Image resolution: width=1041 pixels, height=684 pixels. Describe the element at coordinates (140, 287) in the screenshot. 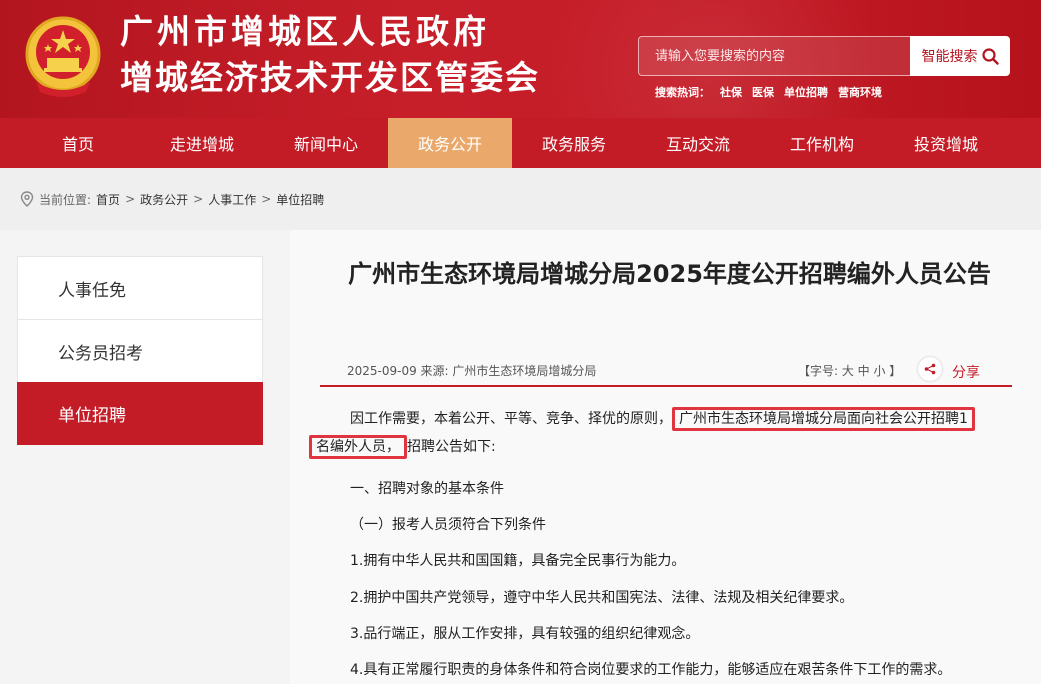

I see `sidebar-item-appointments: 人事任免` at that location.